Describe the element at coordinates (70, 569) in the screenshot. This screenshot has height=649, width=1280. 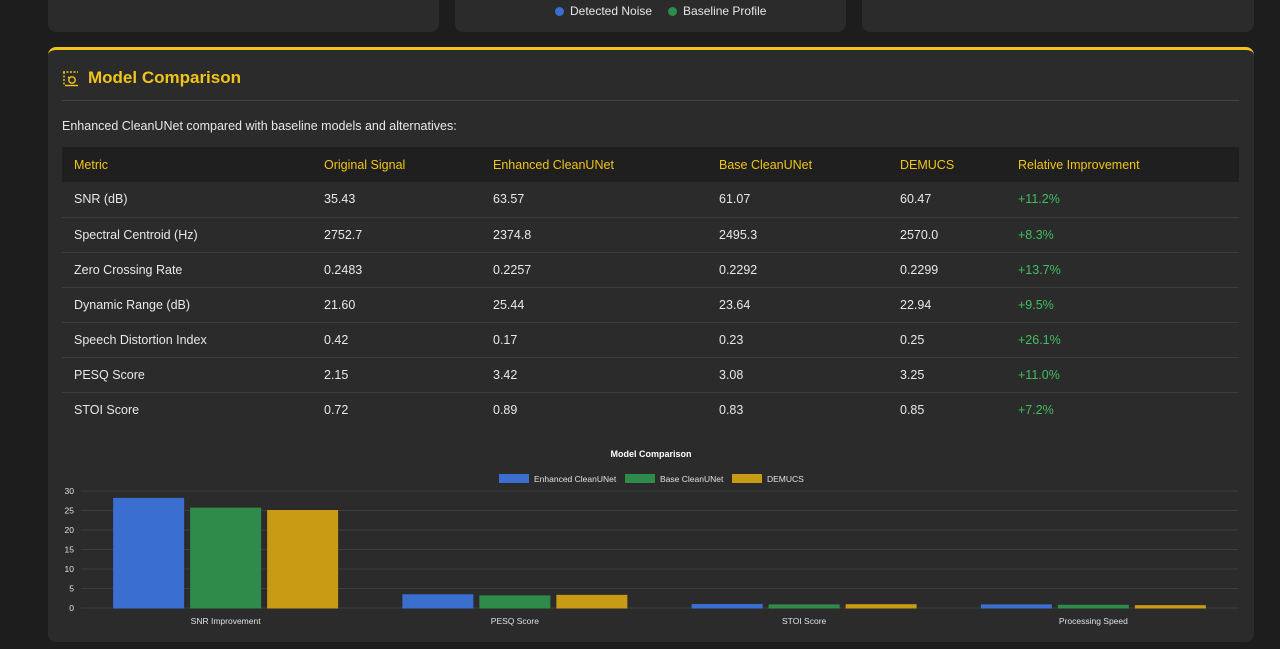
I see `chart-y-tick-label: 10` at that location.